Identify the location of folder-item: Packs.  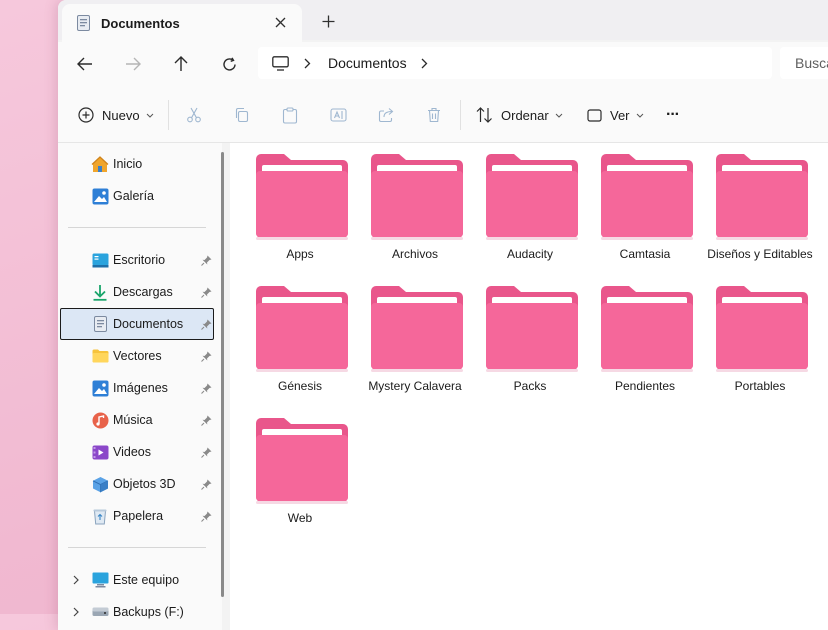
(527, 338).